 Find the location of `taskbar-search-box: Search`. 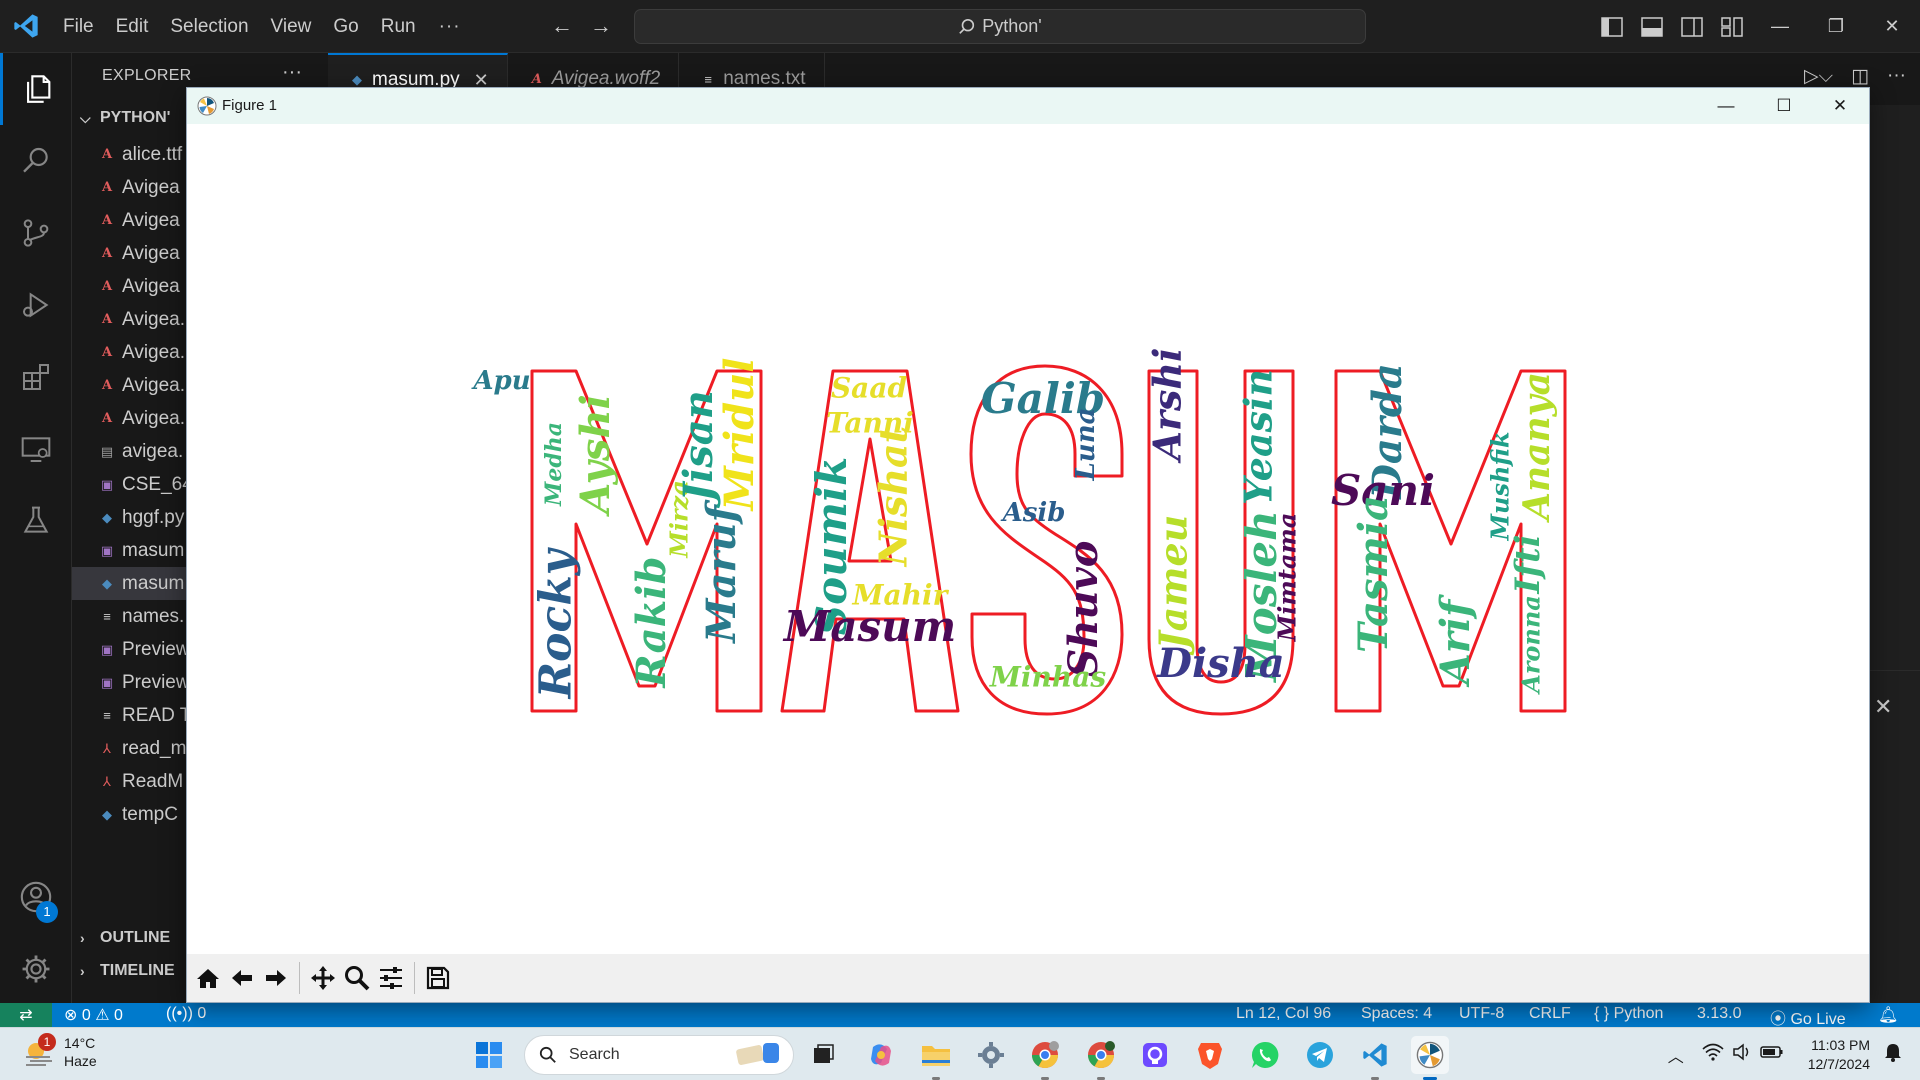

taskbar-search-box: Search is located at coordinates (659, 1055).